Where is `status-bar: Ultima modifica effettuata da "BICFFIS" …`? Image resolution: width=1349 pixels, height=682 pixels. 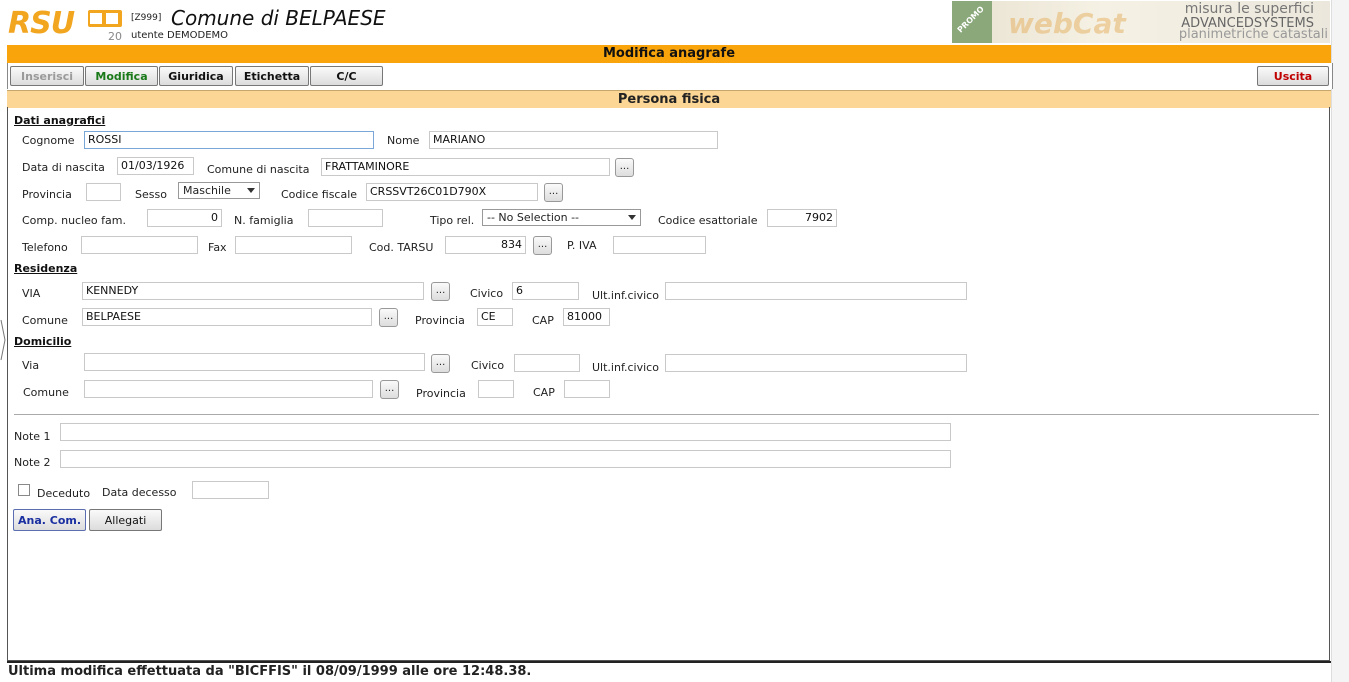
status-bar: Ultima modifica effettuata da "BICFFIS" … is located at coordinates (669, 671).